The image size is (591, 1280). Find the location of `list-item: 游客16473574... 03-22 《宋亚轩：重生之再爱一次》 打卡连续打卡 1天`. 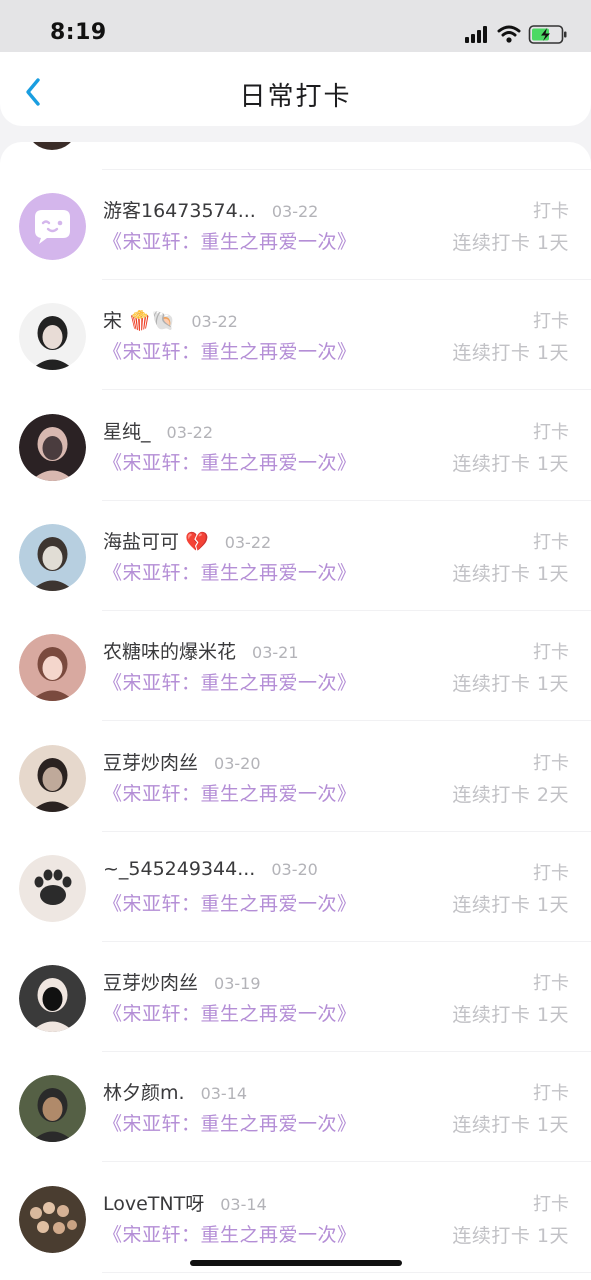

list-item: 游客16473574... 03-22 《宋亚轩：重生之再爱一次》 打卡连续打卡 1天 is located at coordinates (295, 225).